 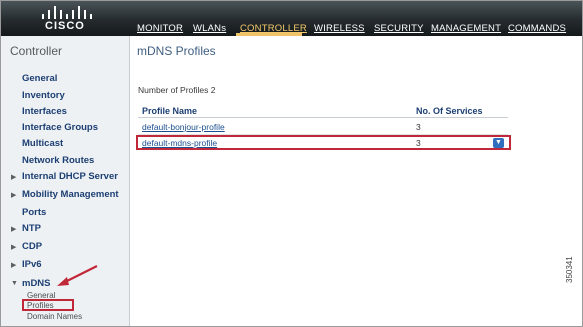 I want to click on sidebar-item-inventory: Inventory, so click(x=43, y=95).